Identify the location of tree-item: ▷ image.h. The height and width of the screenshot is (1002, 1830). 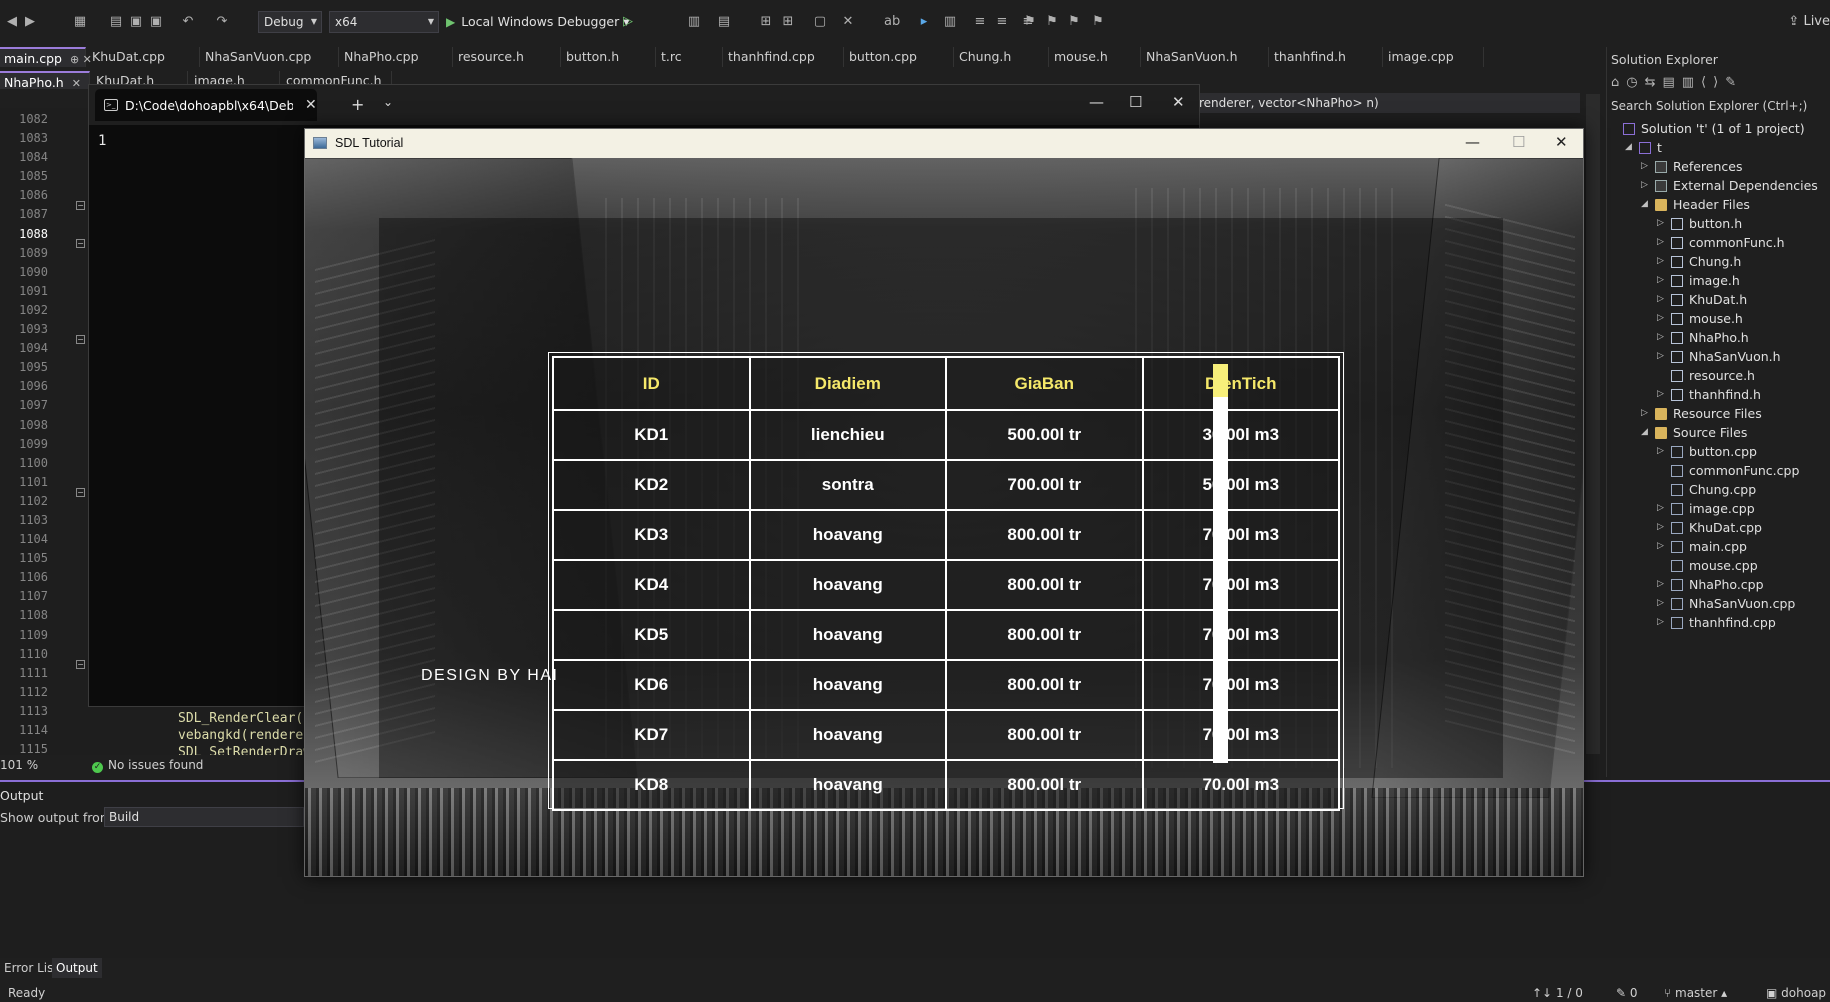
(1718, 280).